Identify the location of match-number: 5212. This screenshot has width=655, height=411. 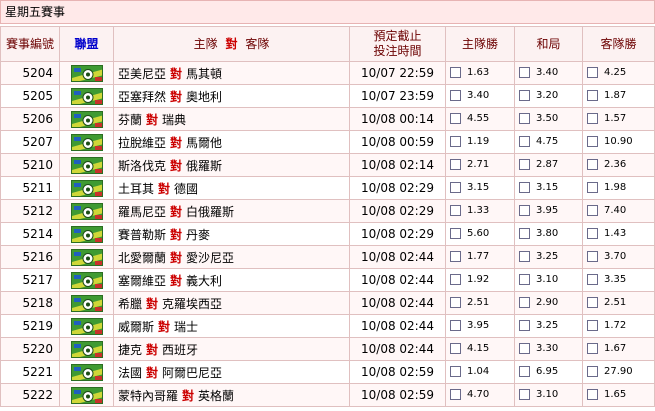
(30, 211).